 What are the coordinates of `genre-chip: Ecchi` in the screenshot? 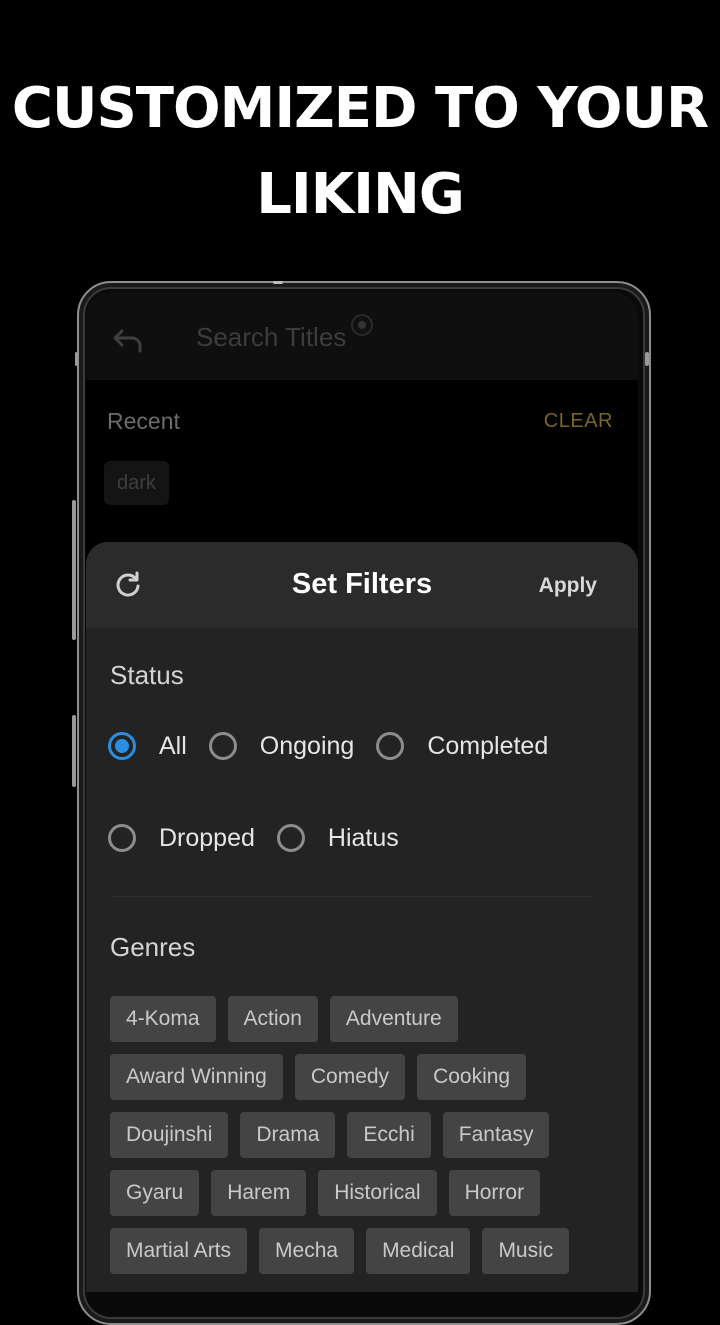 It's located at (389, 1135).